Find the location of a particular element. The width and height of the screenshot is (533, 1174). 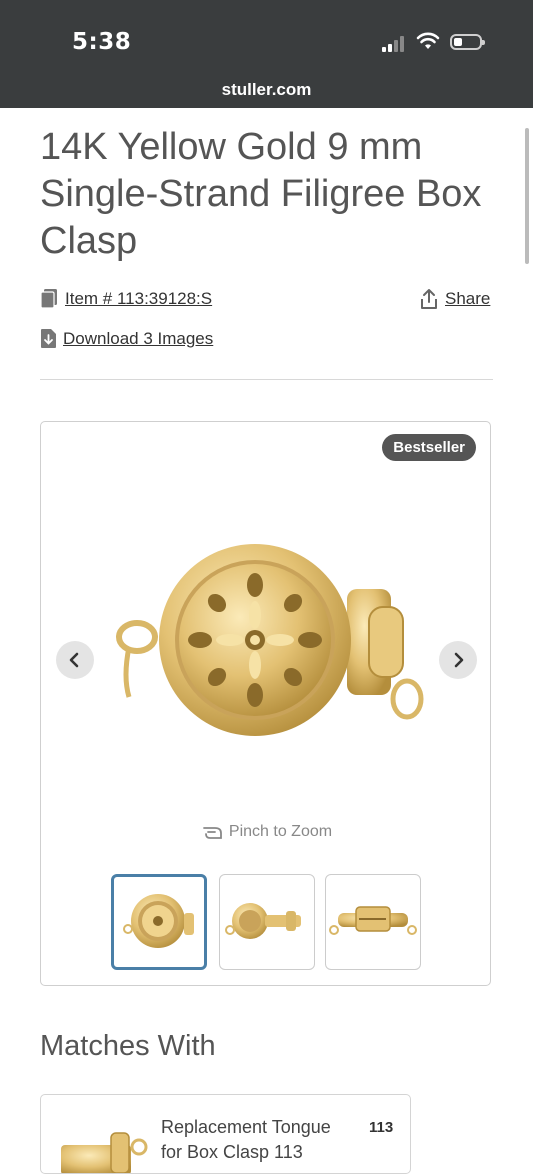

chevron-left-icon is located at coordinates (74, 660).